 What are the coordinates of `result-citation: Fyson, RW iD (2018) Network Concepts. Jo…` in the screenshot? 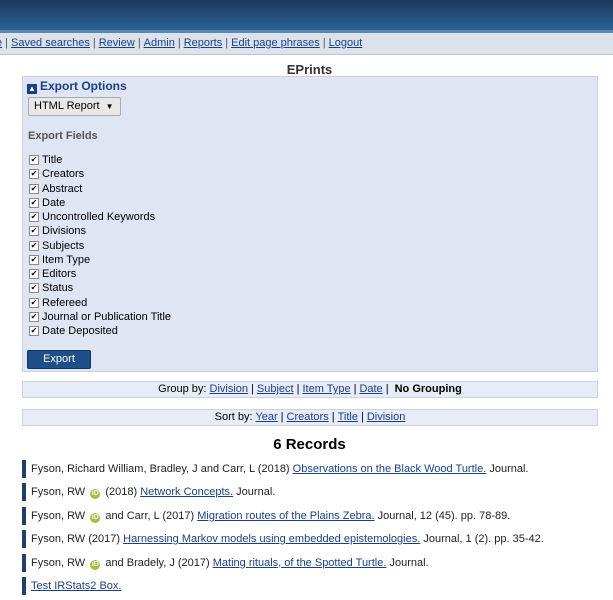 It's located at (153, 493).